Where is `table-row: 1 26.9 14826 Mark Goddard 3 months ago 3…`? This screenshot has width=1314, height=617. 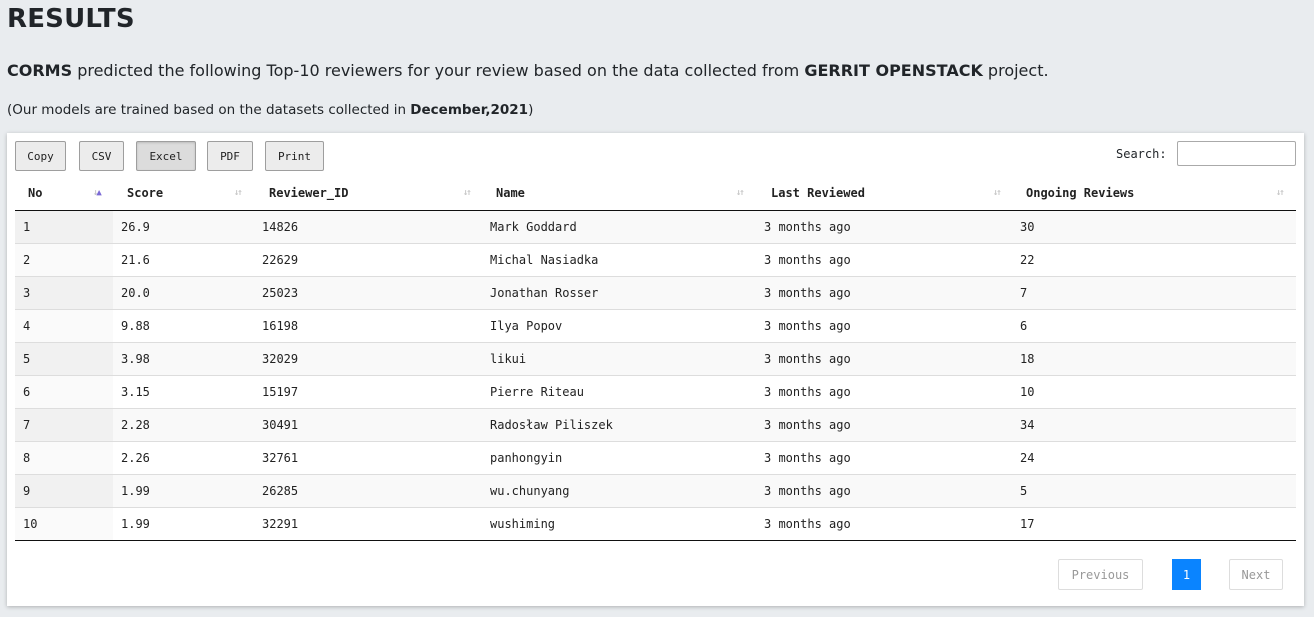
table-row: 1 26.9 14826 Mark Goddard 3 months ago 3… is located at coordinates (655, 227).